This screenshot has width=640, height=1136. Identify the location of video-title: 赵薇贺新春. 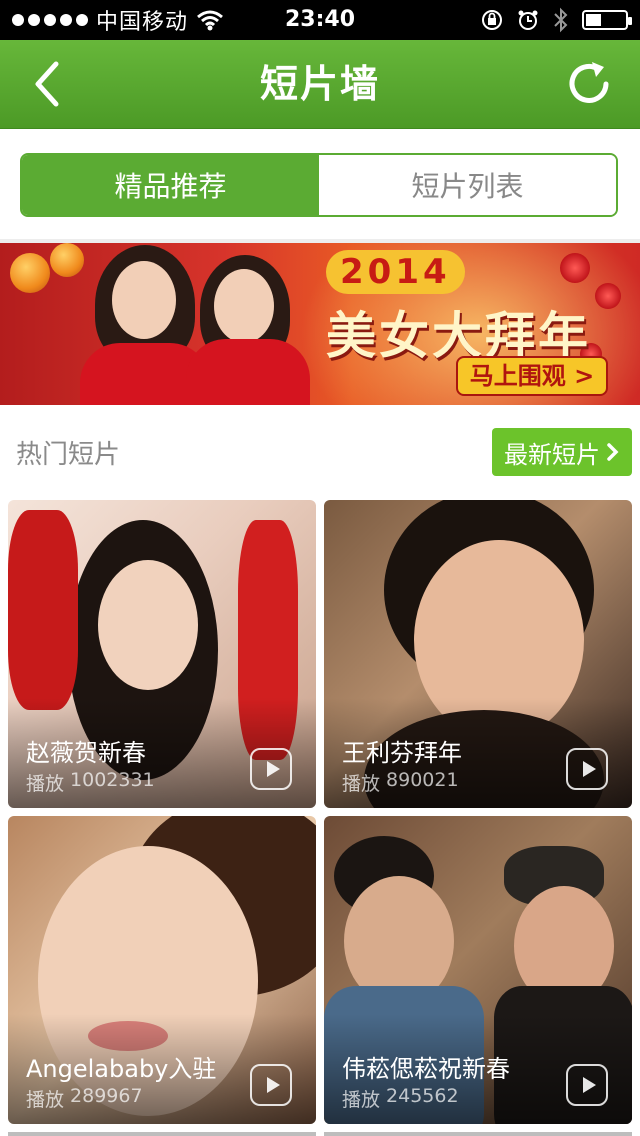
(86, 753).